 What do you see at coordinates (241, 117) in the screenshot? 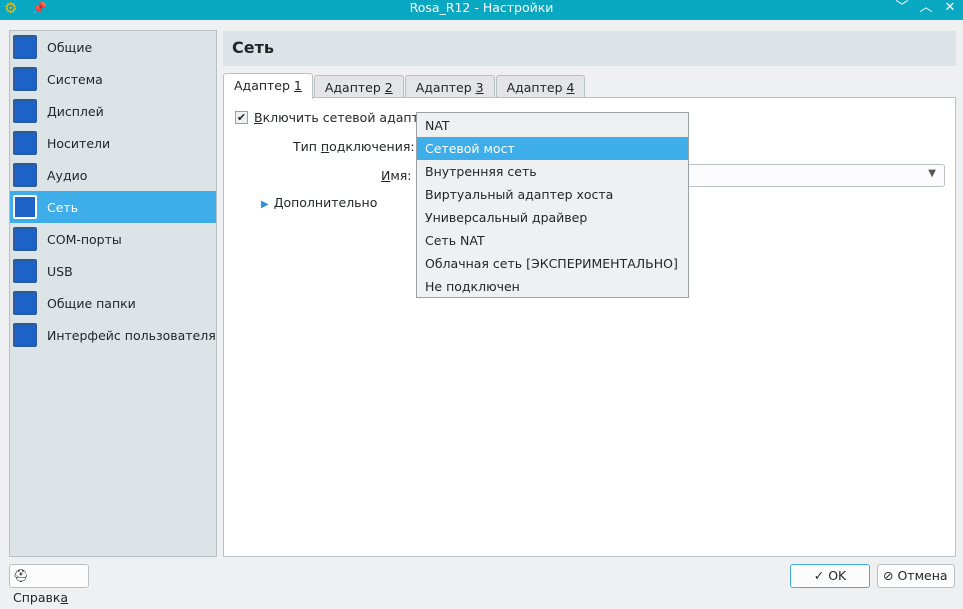
I see `enable-adapter-checkbox: ✔` at bounding box center [241, 117].